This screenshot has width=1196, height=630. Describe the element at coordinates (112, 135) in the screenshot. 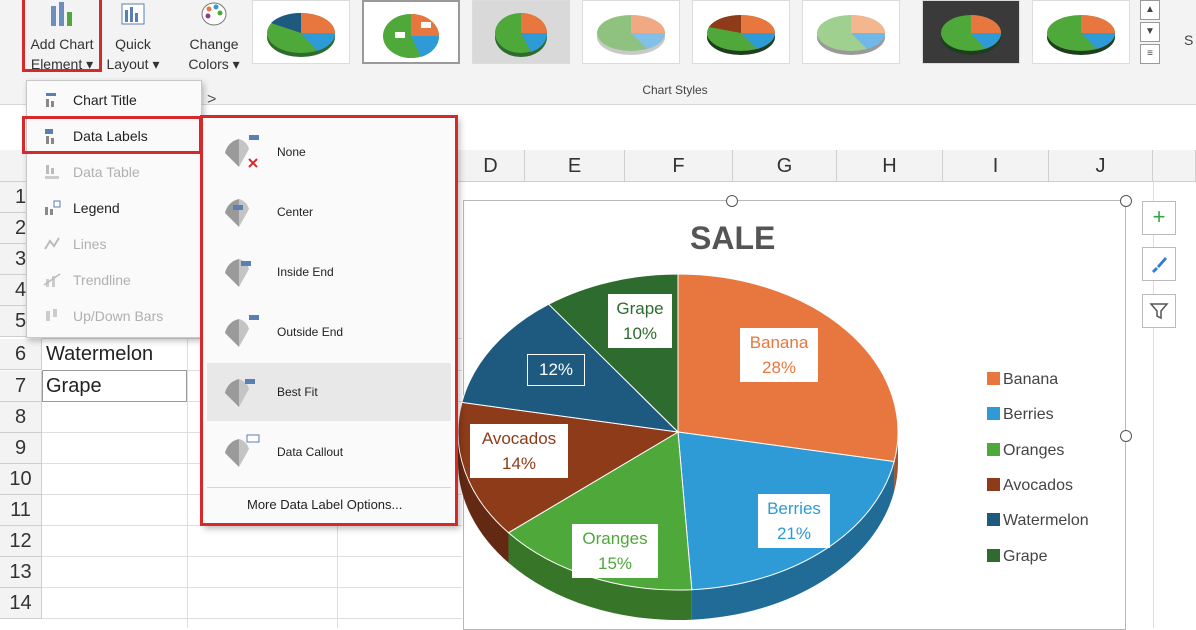

I see `highlight-data-labels` at that location.